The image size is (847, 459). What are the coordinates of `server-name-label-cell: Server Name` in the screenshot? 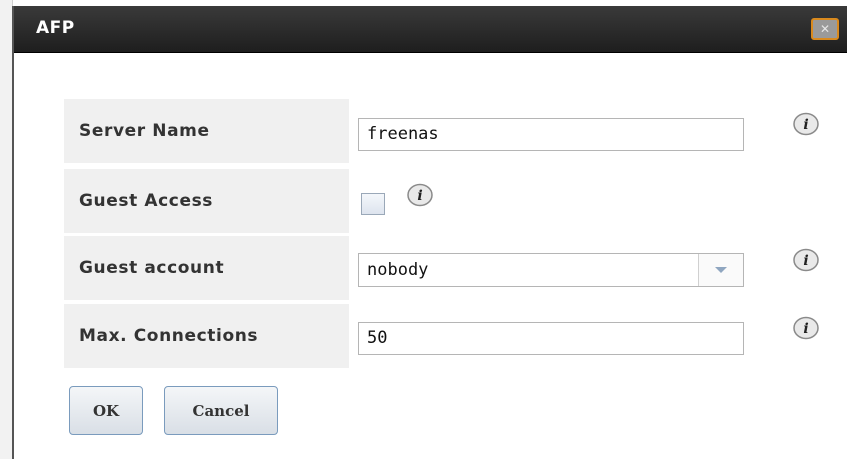 It's located at (206, 131).